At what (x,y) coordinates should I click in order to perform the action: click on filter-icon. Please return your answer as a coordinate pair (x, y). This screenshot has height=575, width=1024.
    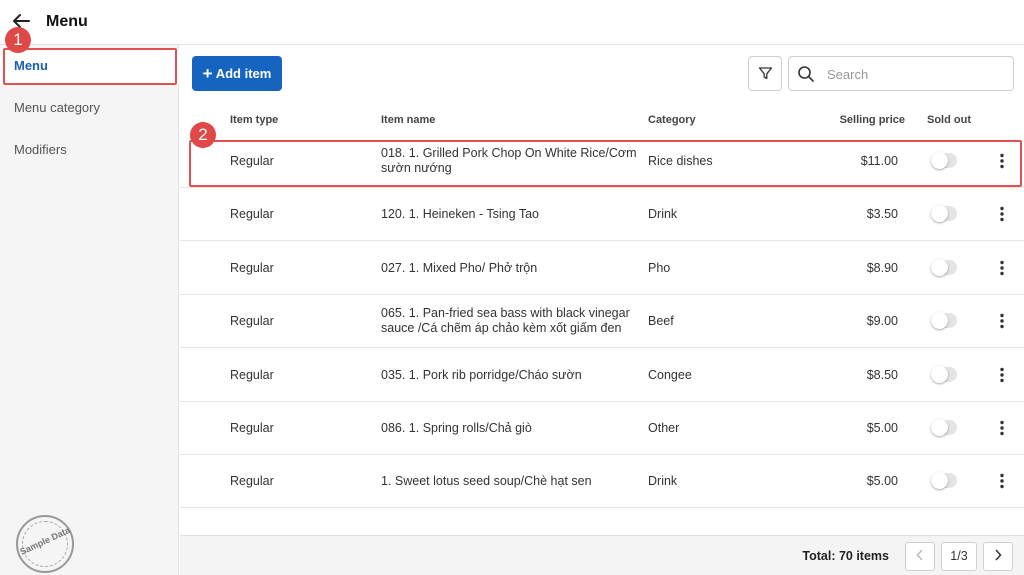
    Looking at the image, I should click on (765, 73).